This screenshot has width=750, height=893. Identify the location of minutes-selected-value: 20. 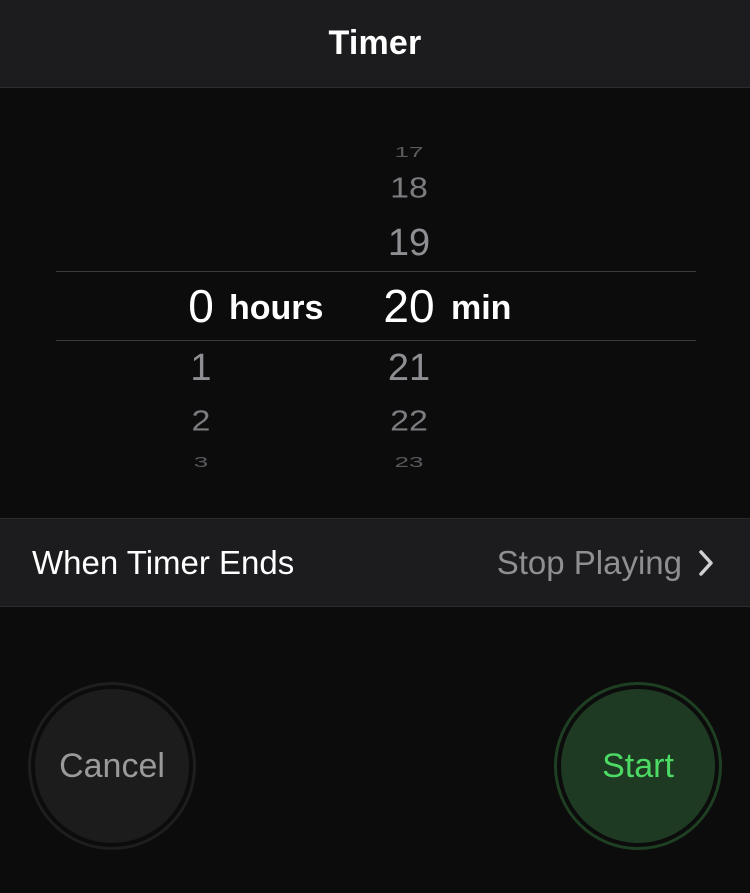
(409, 306).